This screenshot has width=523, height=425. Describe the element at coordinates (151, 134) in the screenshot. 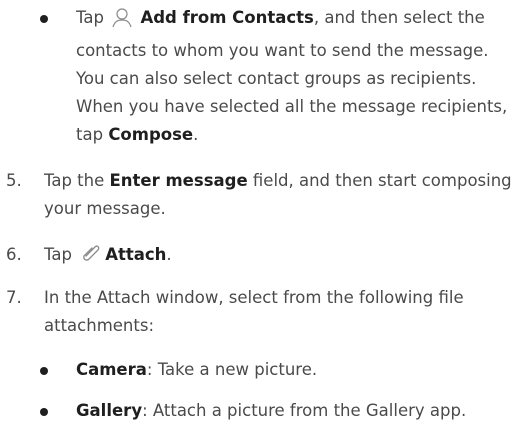

I see `bold-compose: Compose` at that location.